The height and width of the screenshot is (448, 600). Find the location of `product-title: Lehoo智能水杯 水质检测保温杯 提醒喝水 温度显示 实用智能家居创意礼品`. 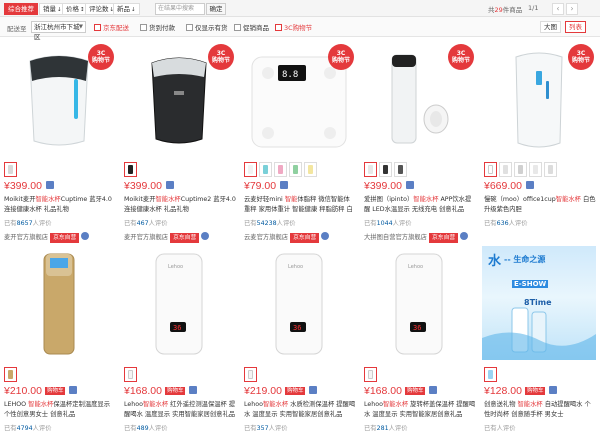

product-title: Lehoo智能水杯 水质检测保温杯 提醒喝水 温度显示 实用智能家居创意礼品 is located at coordinates (300, 410).